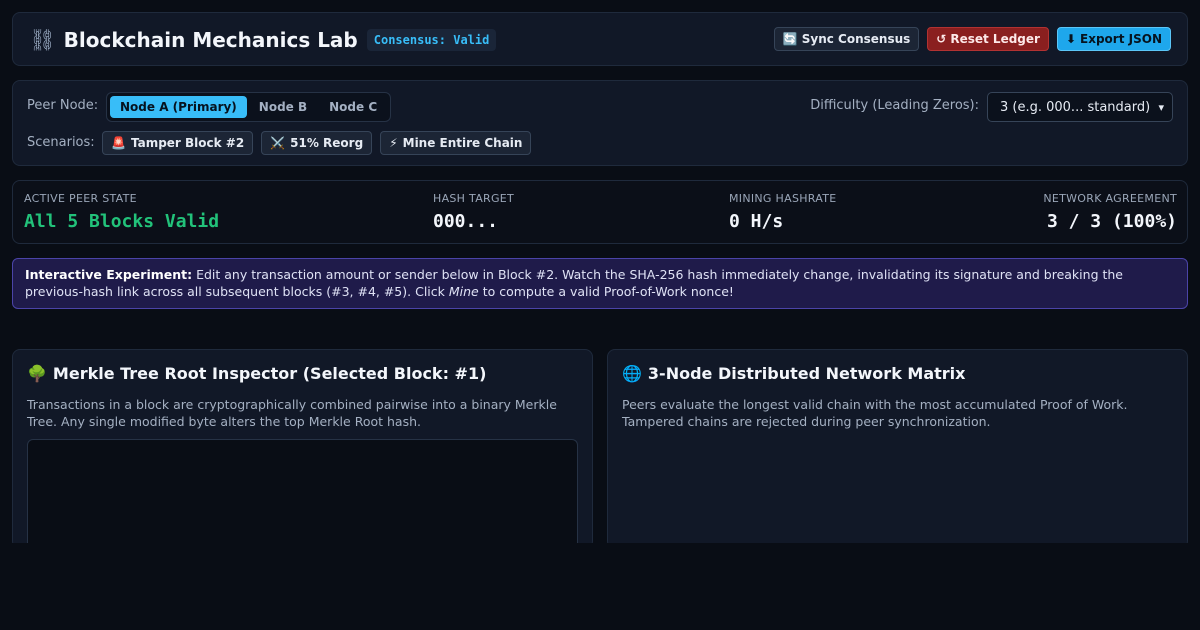 This screenshot has width=1200, height=630. I want to click on download-icon: ⬇, so click(1071, 39).